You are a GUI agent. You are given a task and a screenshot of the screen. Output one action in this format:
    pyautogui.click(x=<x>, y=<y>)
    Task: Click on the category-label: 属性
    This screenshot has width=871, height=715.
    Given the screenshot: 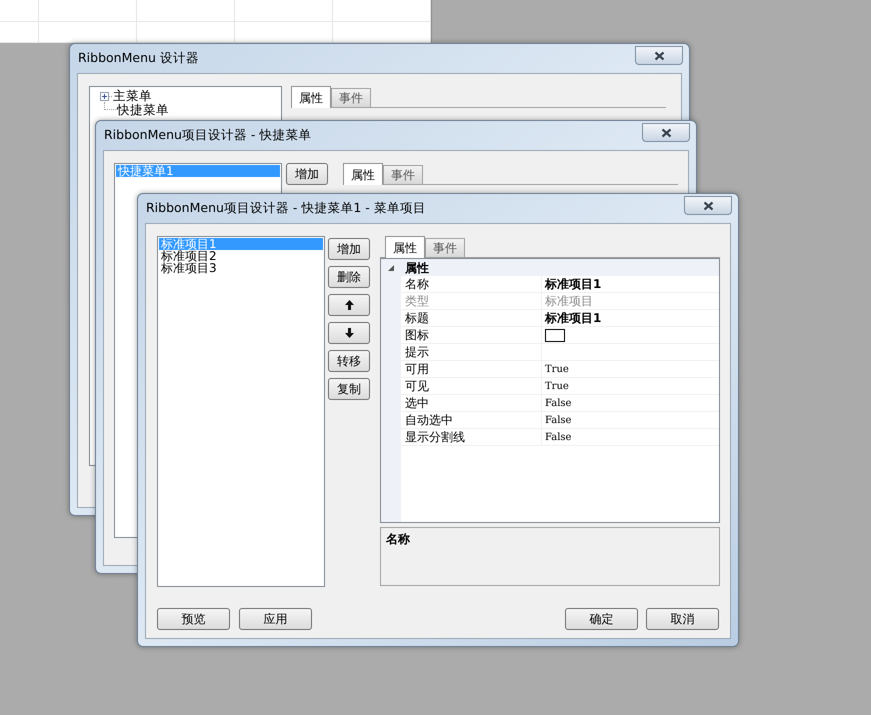 What is the action you would take?
    pyautogui.click(x=416, y=268)
    